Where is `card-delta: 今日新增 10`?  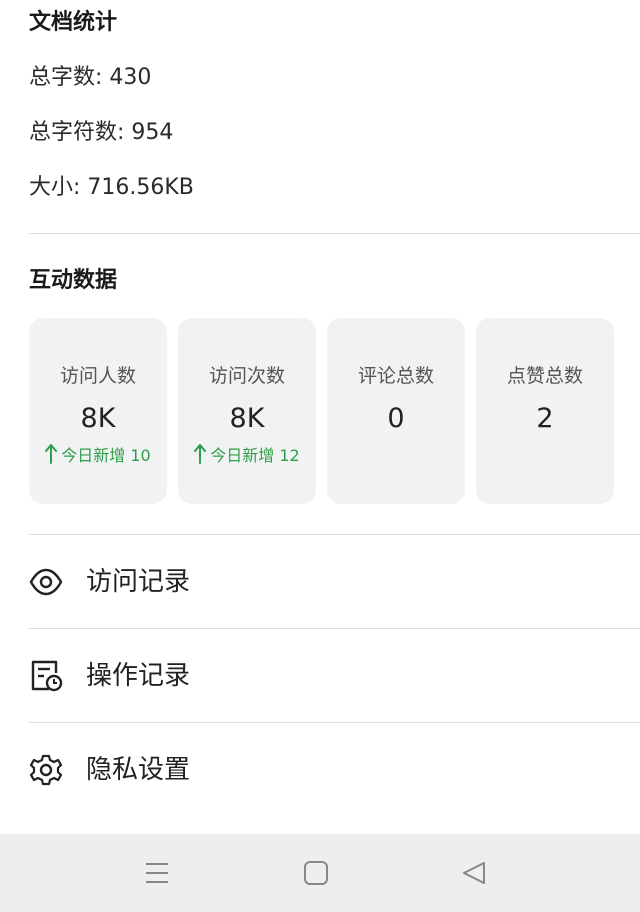
card-delta: 今日新增 10 is located at coordinates (98, 455).